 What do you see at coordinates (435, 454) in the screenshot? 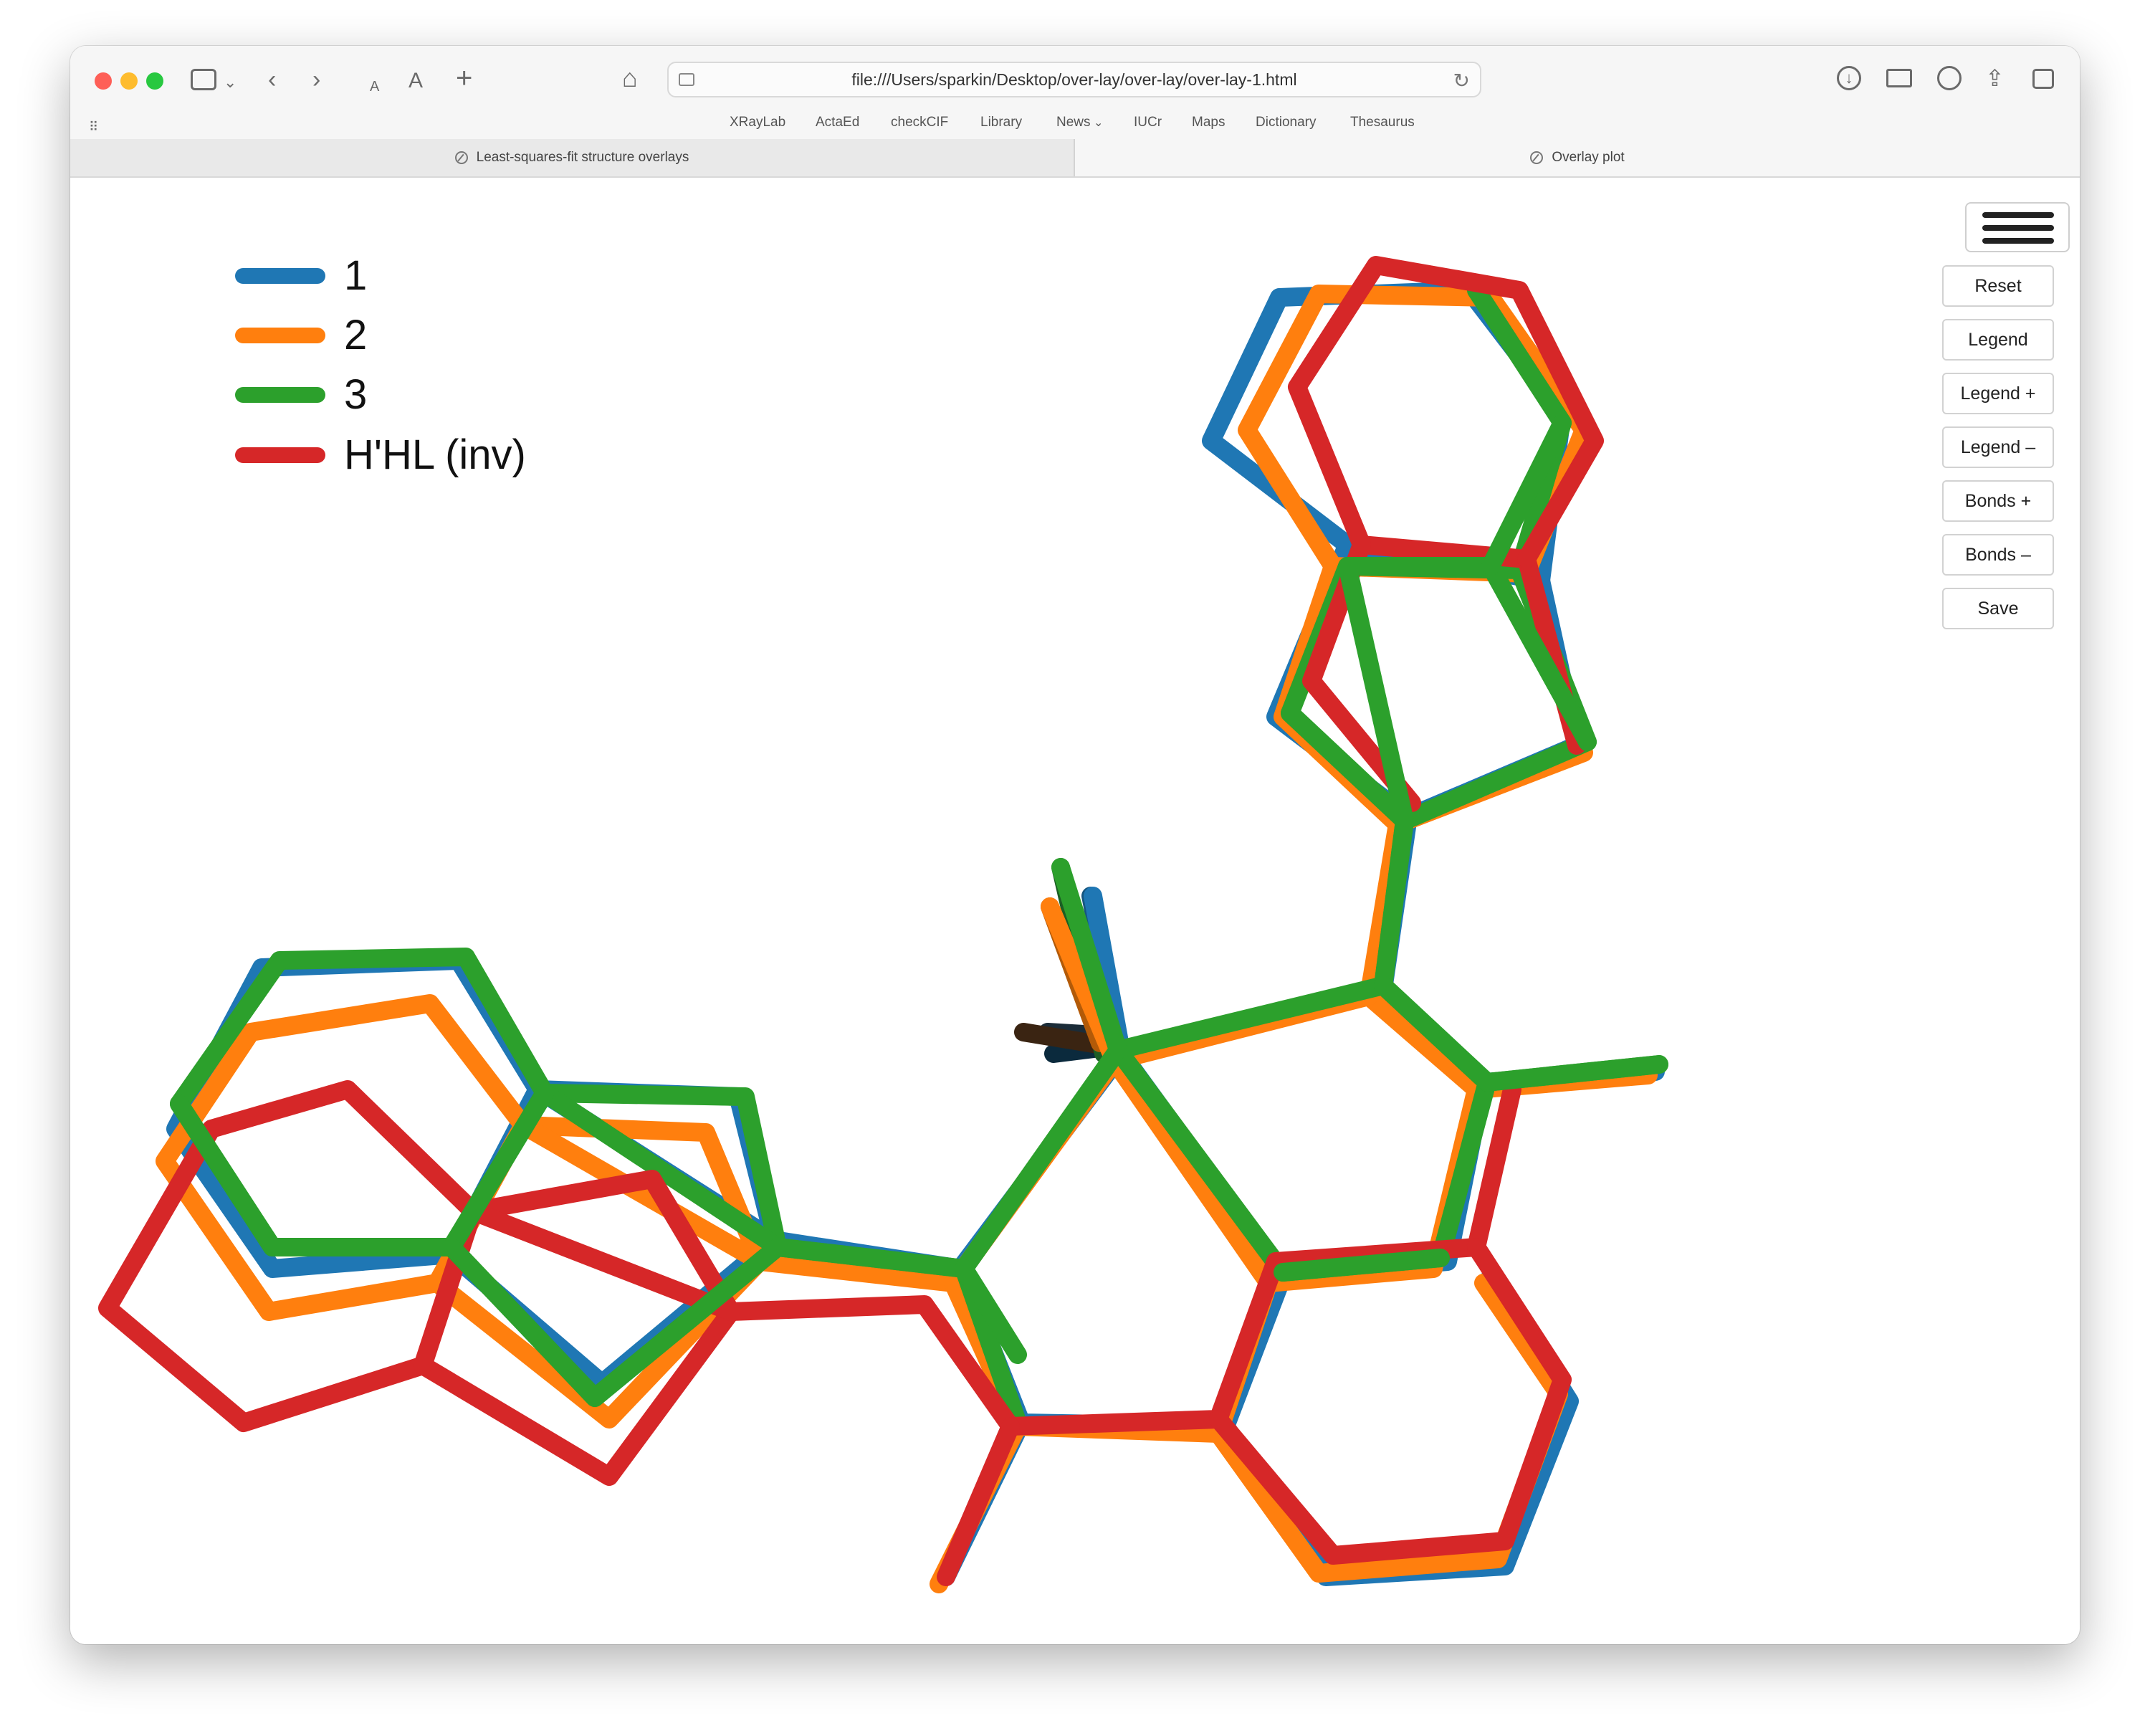
I see `legend-label-4: H'HL (inv)` at bounding box center [435, 454].